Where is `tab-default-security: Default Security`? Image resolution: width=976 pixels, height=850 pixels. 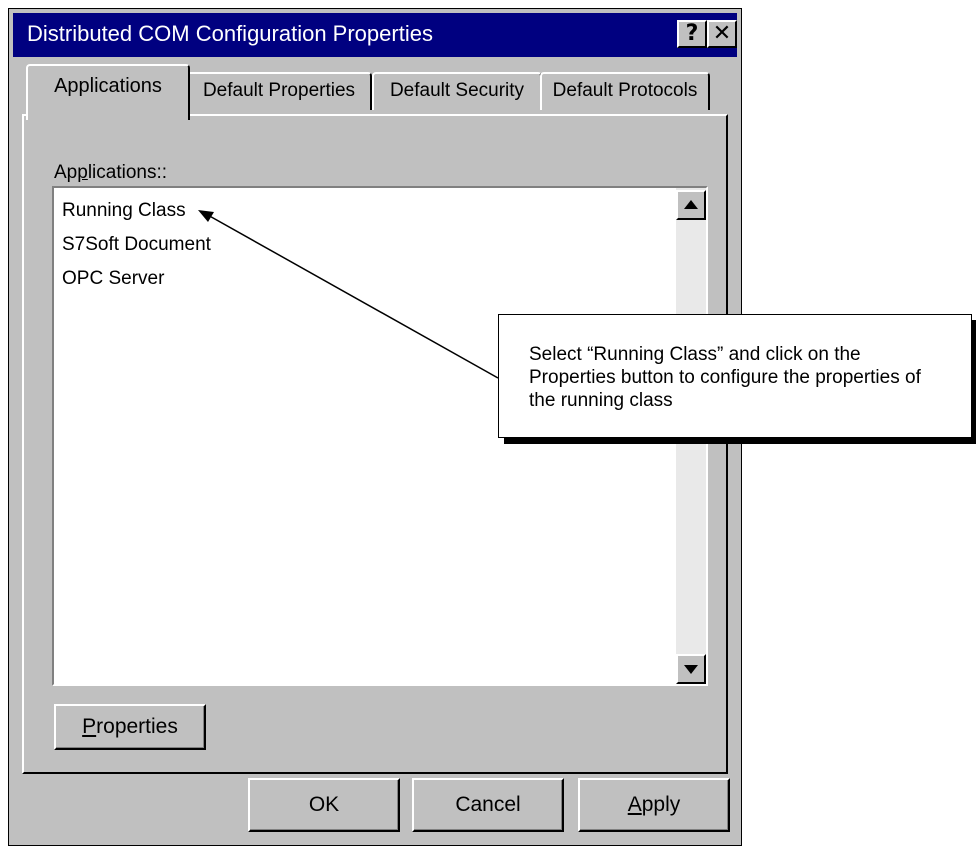 tab-default-security: Default Security is located at coordinates (457, 91).